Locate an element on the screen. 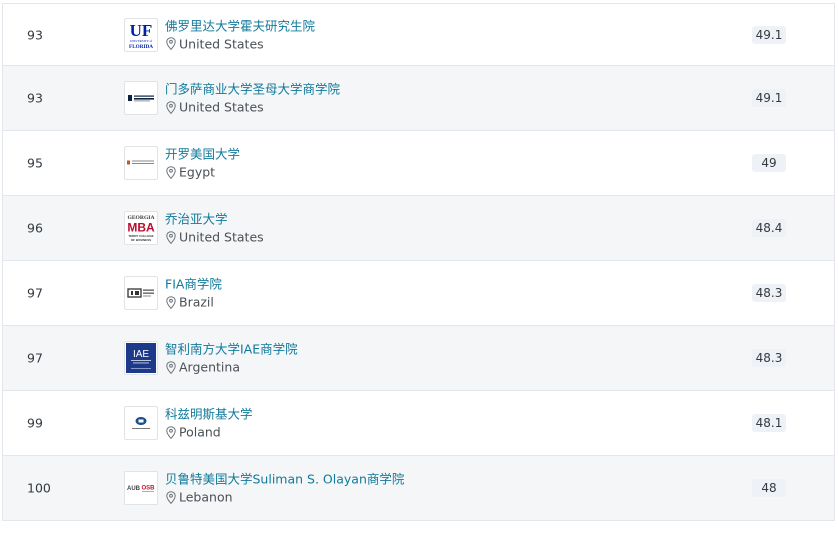 This screenshot has width=838, height=535. school-name-link: 开罗美国大学 is located at coordinates (202, 154).